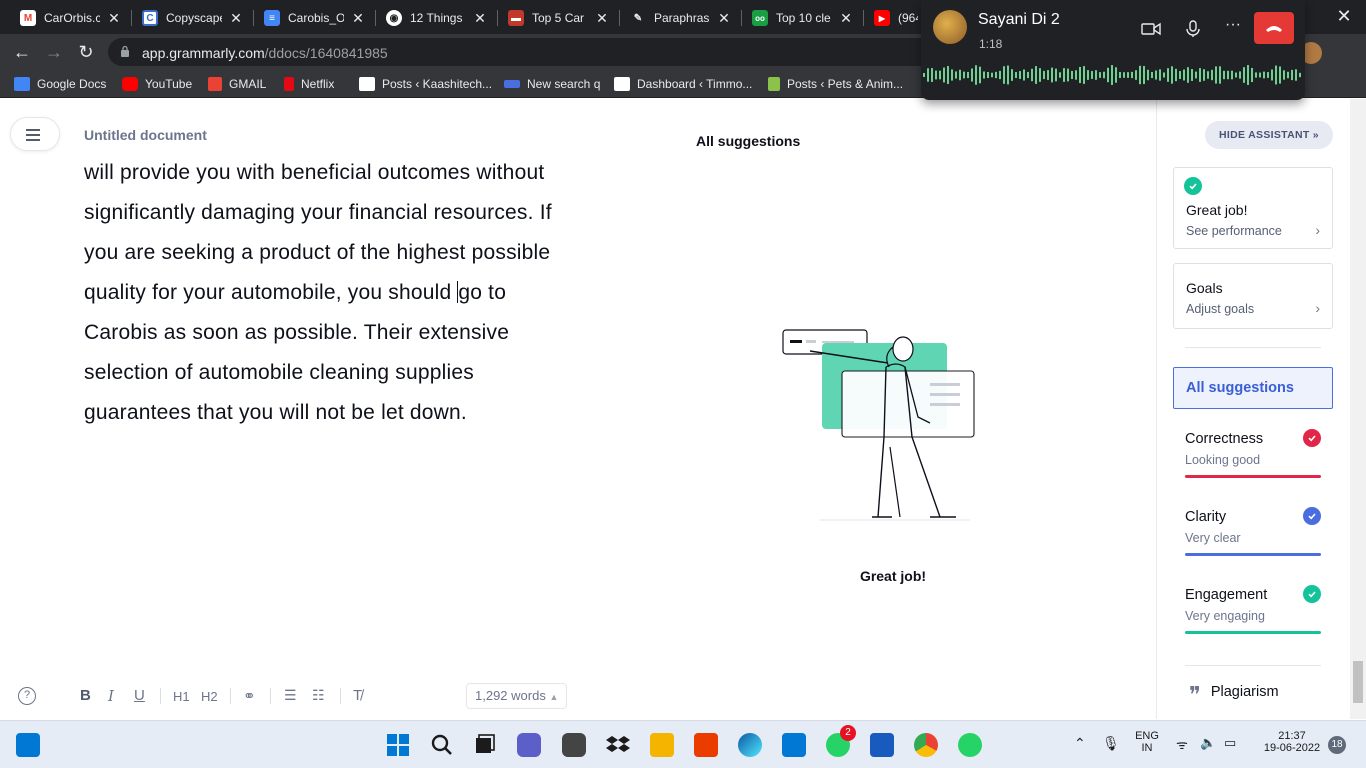 The height and width of the screenshot is (768, 1366). I want to click on menu-button, so click(35, 134).